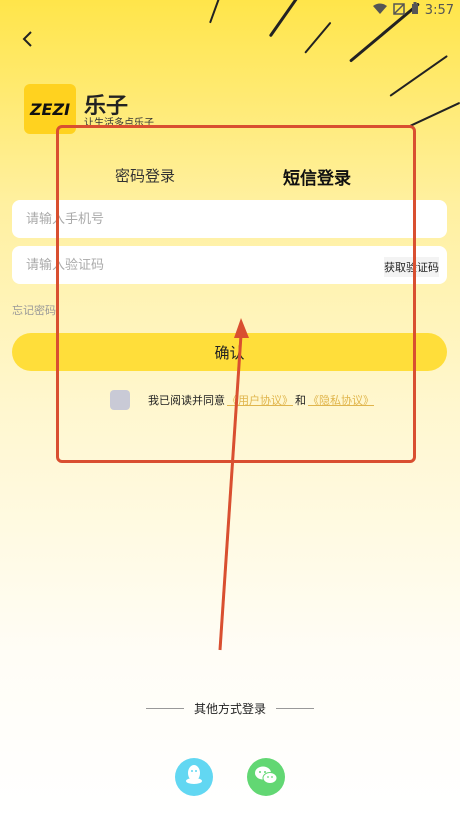 The width and height of the screenshot is (460, 818). I want to click on tab-sms-login: 短信登录, so click(317, 176).